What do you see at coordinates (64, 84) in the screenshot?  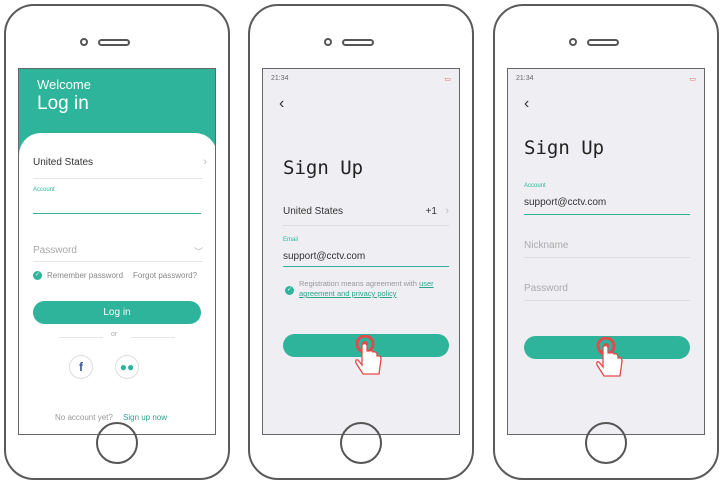 I see `welcome-text: Welcome` at bounding box center [64, 84].